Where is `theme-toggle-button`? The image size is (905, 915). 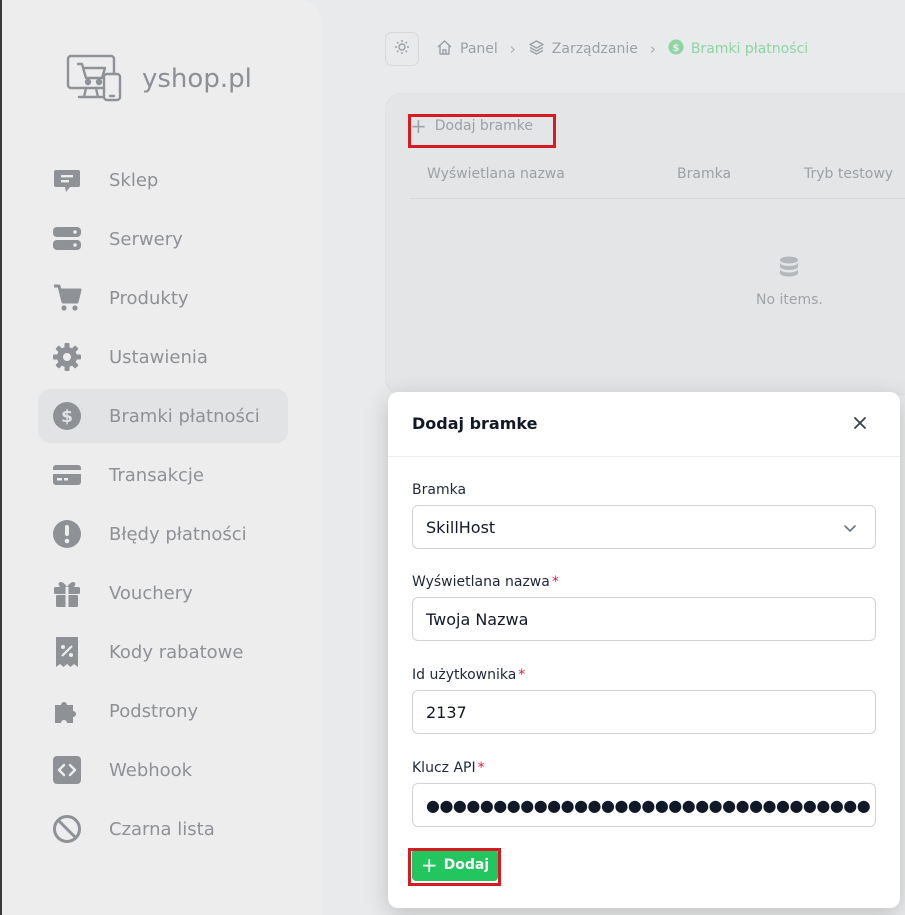
theme-toggle-button is located at coordinates (402, 49).